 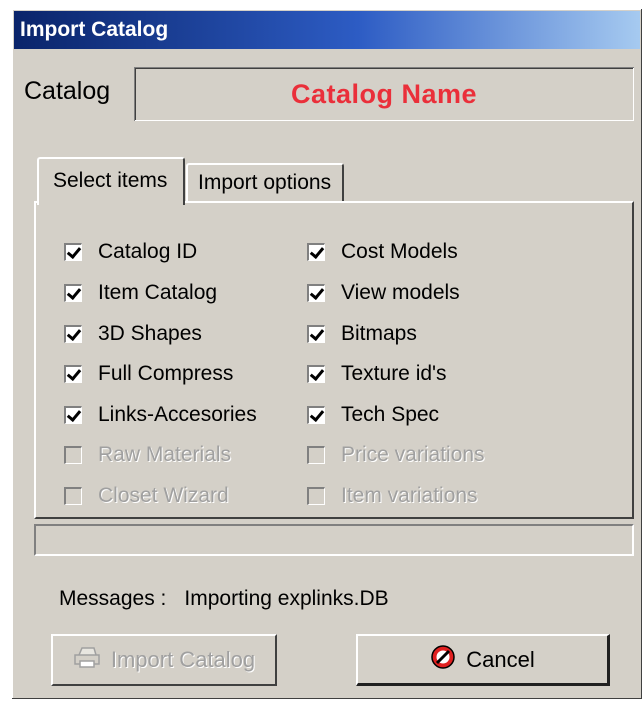 I want to click on checkbox-raw-materials: Raw Materials, so click(x=147, y=455).